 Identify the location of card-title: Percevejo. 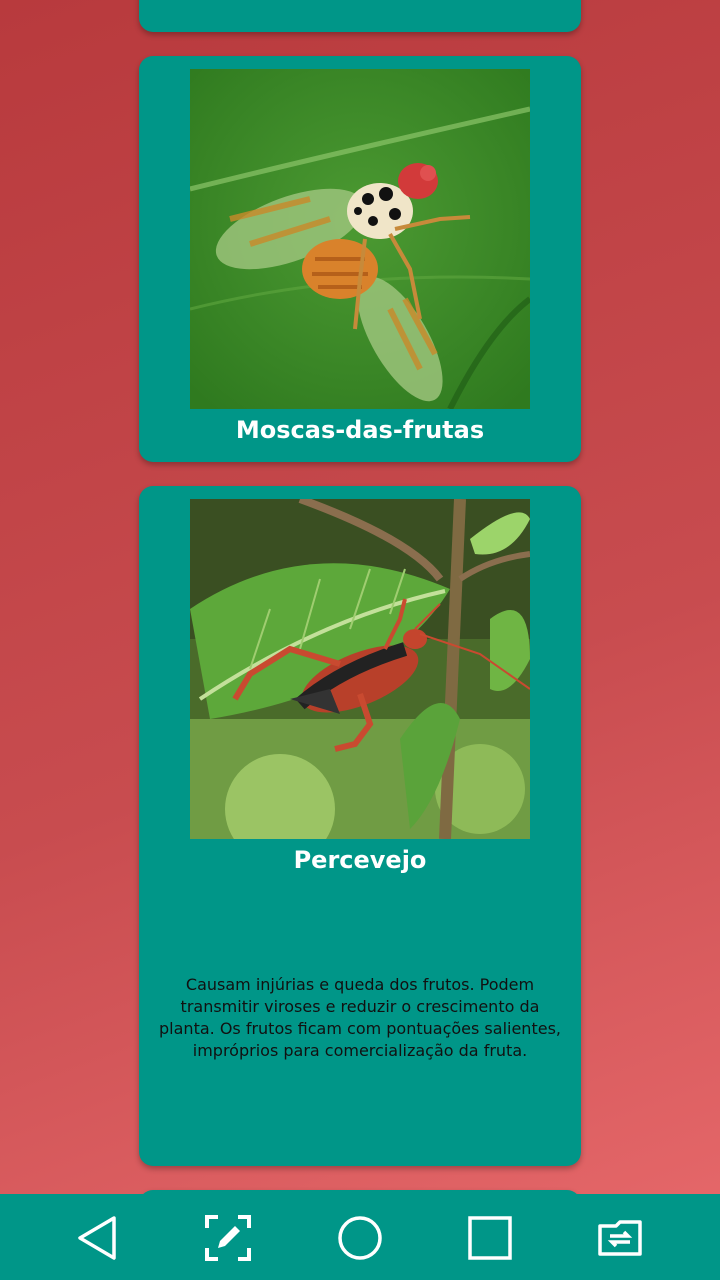
(360, 860).